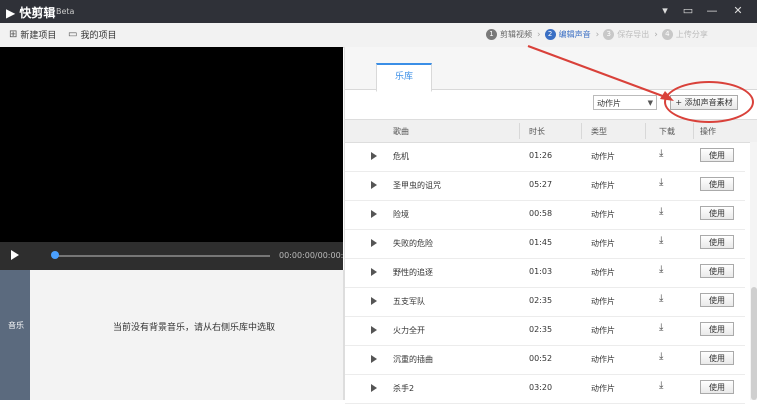  What do you see at coordinates (37, 13) in the screenshot?
I see `app-title: 快剪辑` at bounding box center [37, 13].